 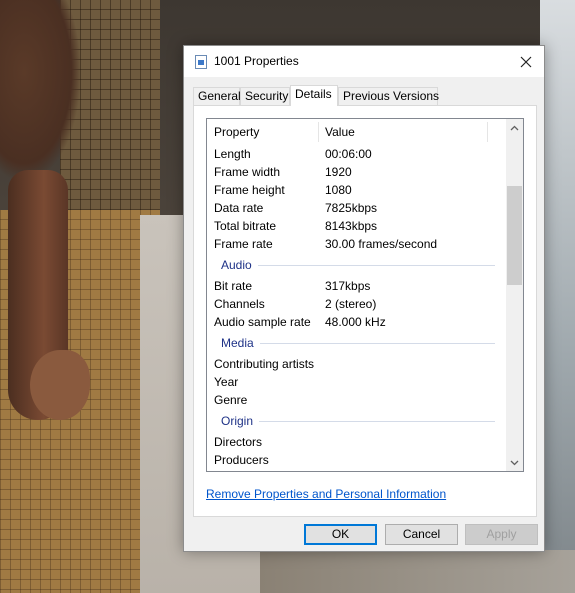 What do you see at coordinates (356, 172) in the screenshot?
I see `list-item: Frame width 1920` at bounding box center [356, 172].